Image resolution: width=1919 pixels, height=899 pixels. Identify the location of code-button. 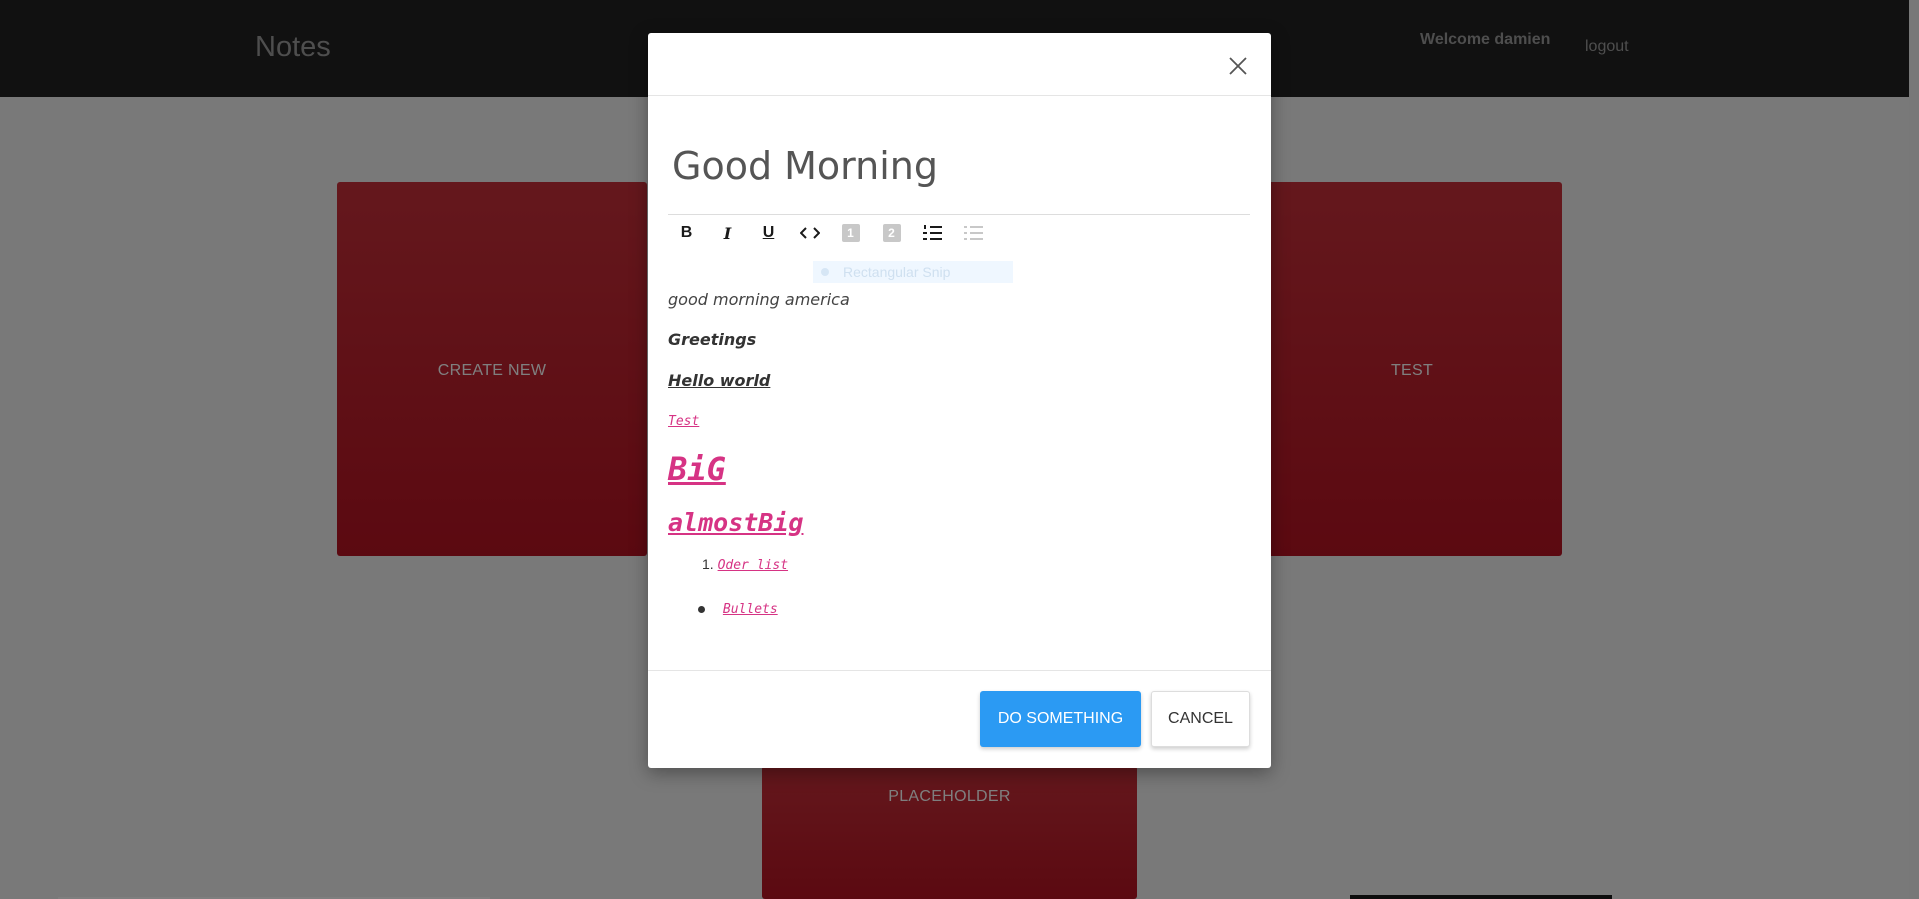
(809, 233).